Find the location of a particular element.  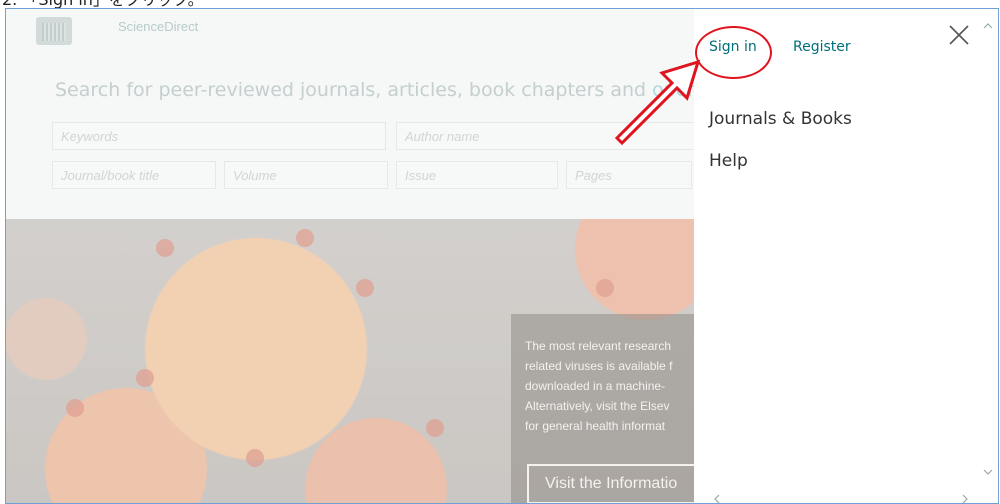

scroll-right-icon is located at coordinates (965, 499).